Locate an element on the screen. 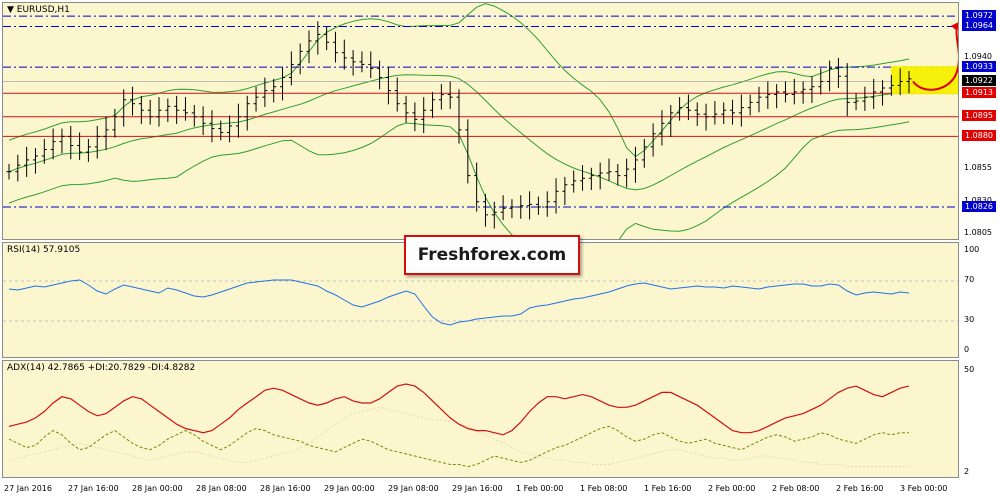 The height and width of the screenshot is (500, 1000). price-tag-1.0922: 1.0922 is located at coordinates (979, 80).